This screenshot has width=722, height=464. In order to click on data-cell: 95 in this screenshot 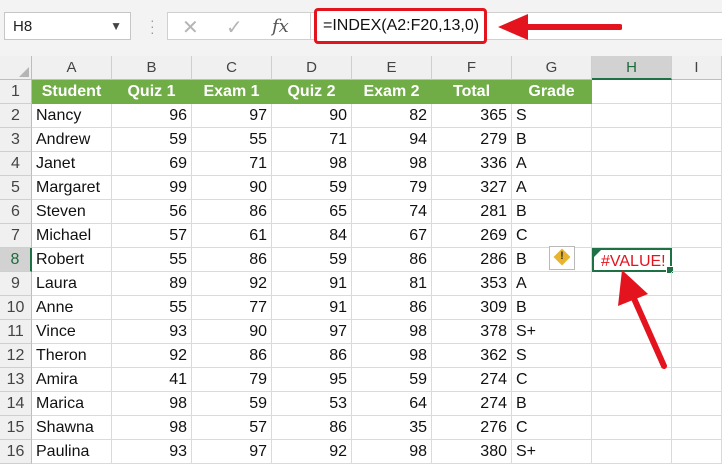, I will do `click(312, 380)`.